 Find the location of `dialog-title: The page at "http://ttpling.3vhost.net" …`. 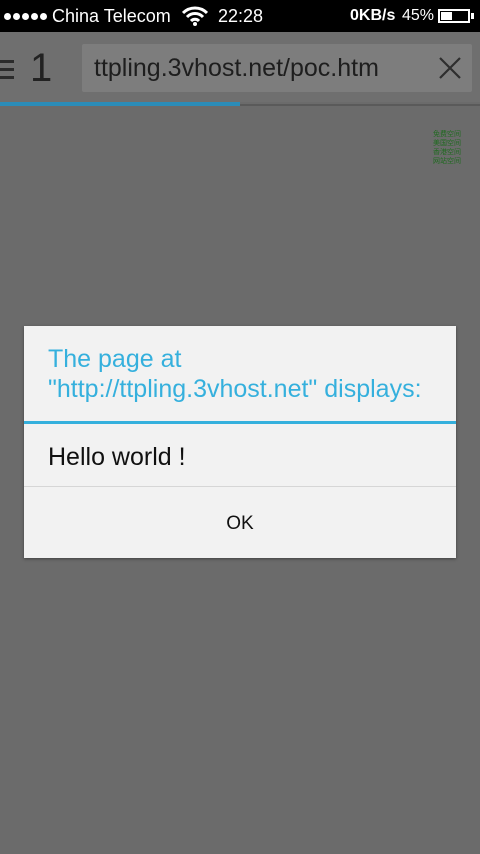

dialog-title: The page at "http://ttpling.3vhost.net" … is located at coordinates (235, 374).